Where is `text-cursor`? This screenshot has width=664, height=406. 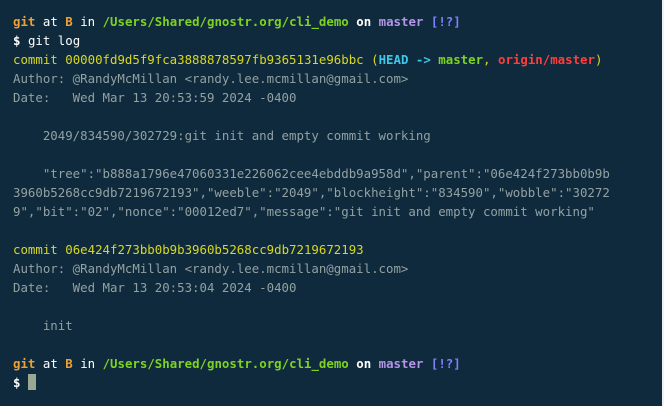
text-cursor is located at coordinates (31, 382).